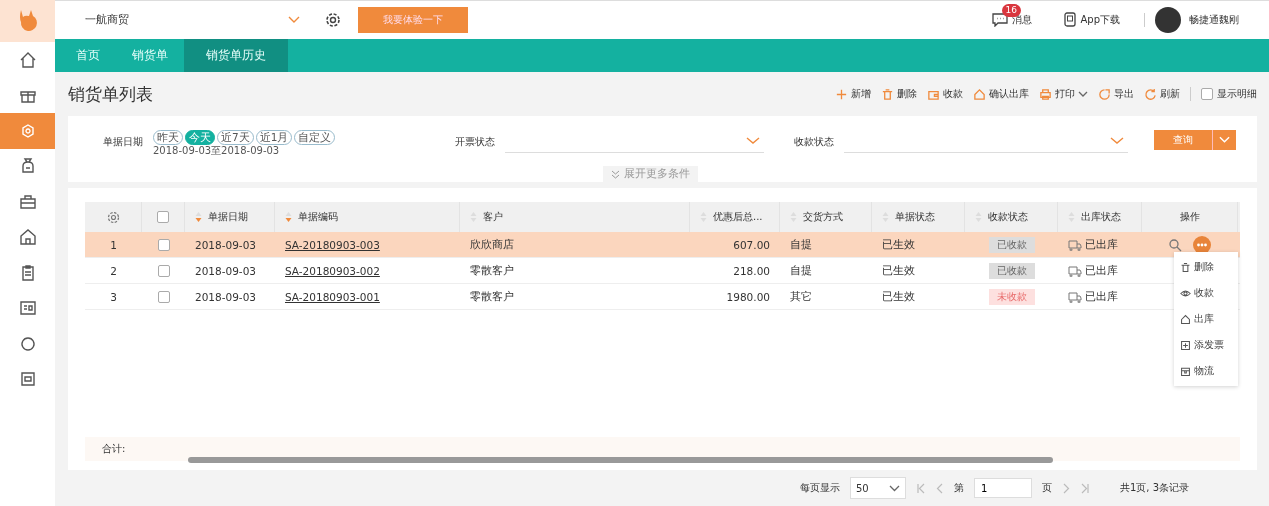  I want to click on table-cell: 欣欣商店, so click(492, 244).